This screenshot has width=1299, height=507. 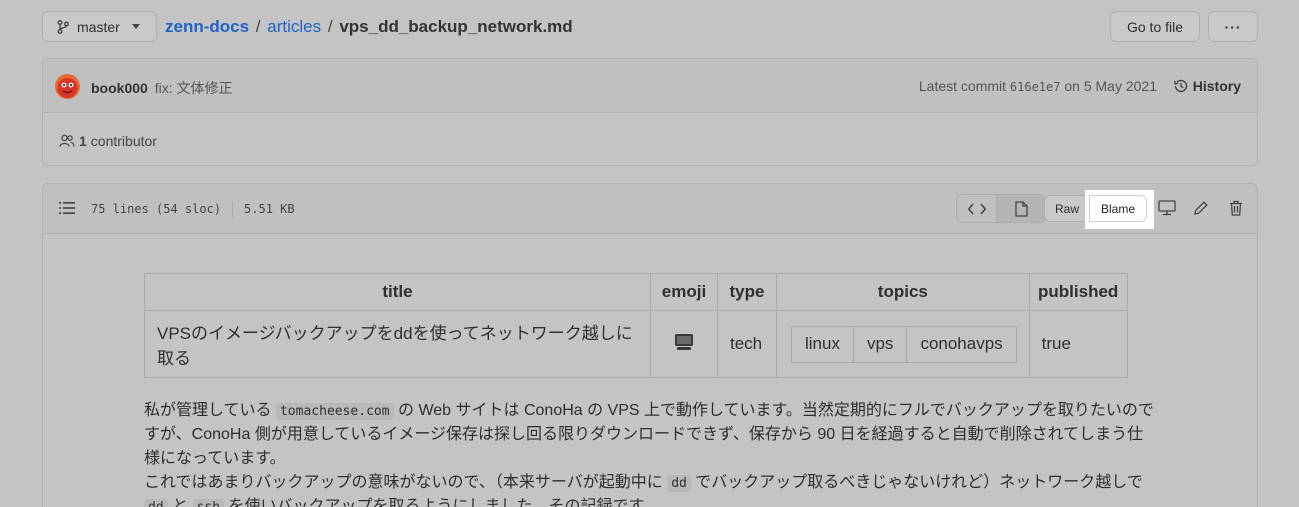 I want to click on table-cell-type: tech, so click(x=747, y=344).